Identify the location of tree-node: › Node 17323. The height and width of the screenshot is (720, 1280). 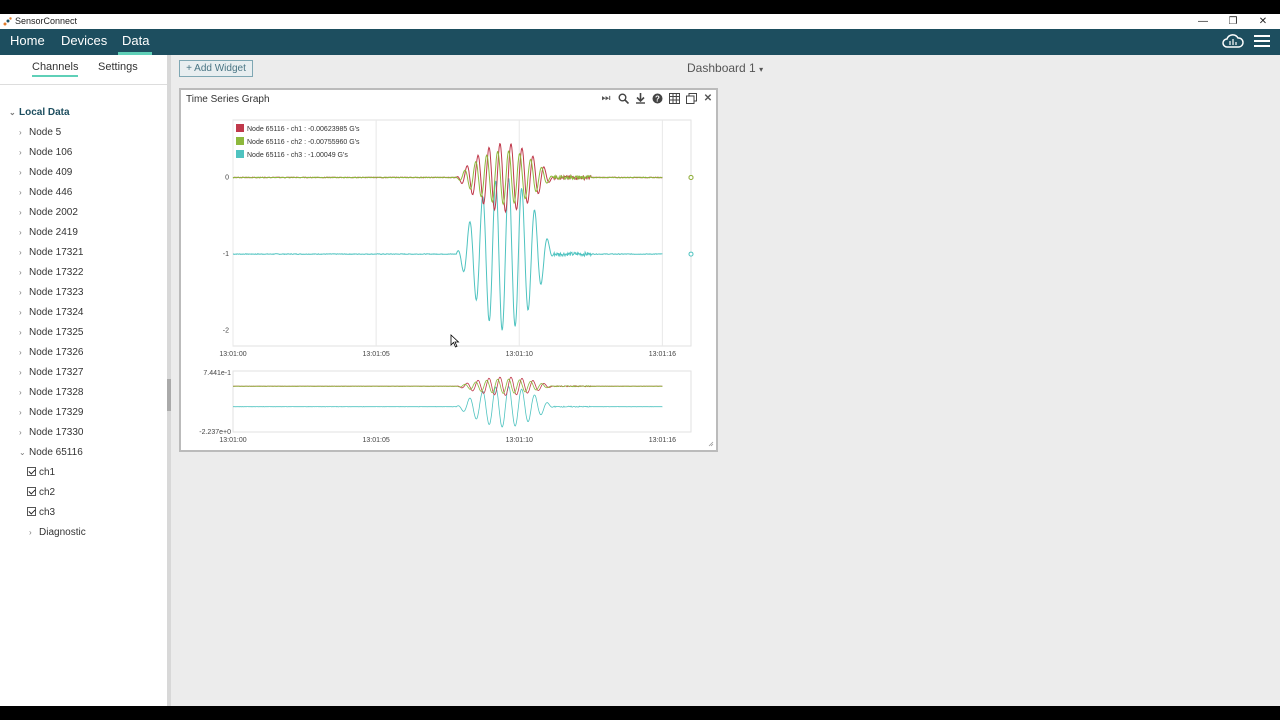
(51, 292).